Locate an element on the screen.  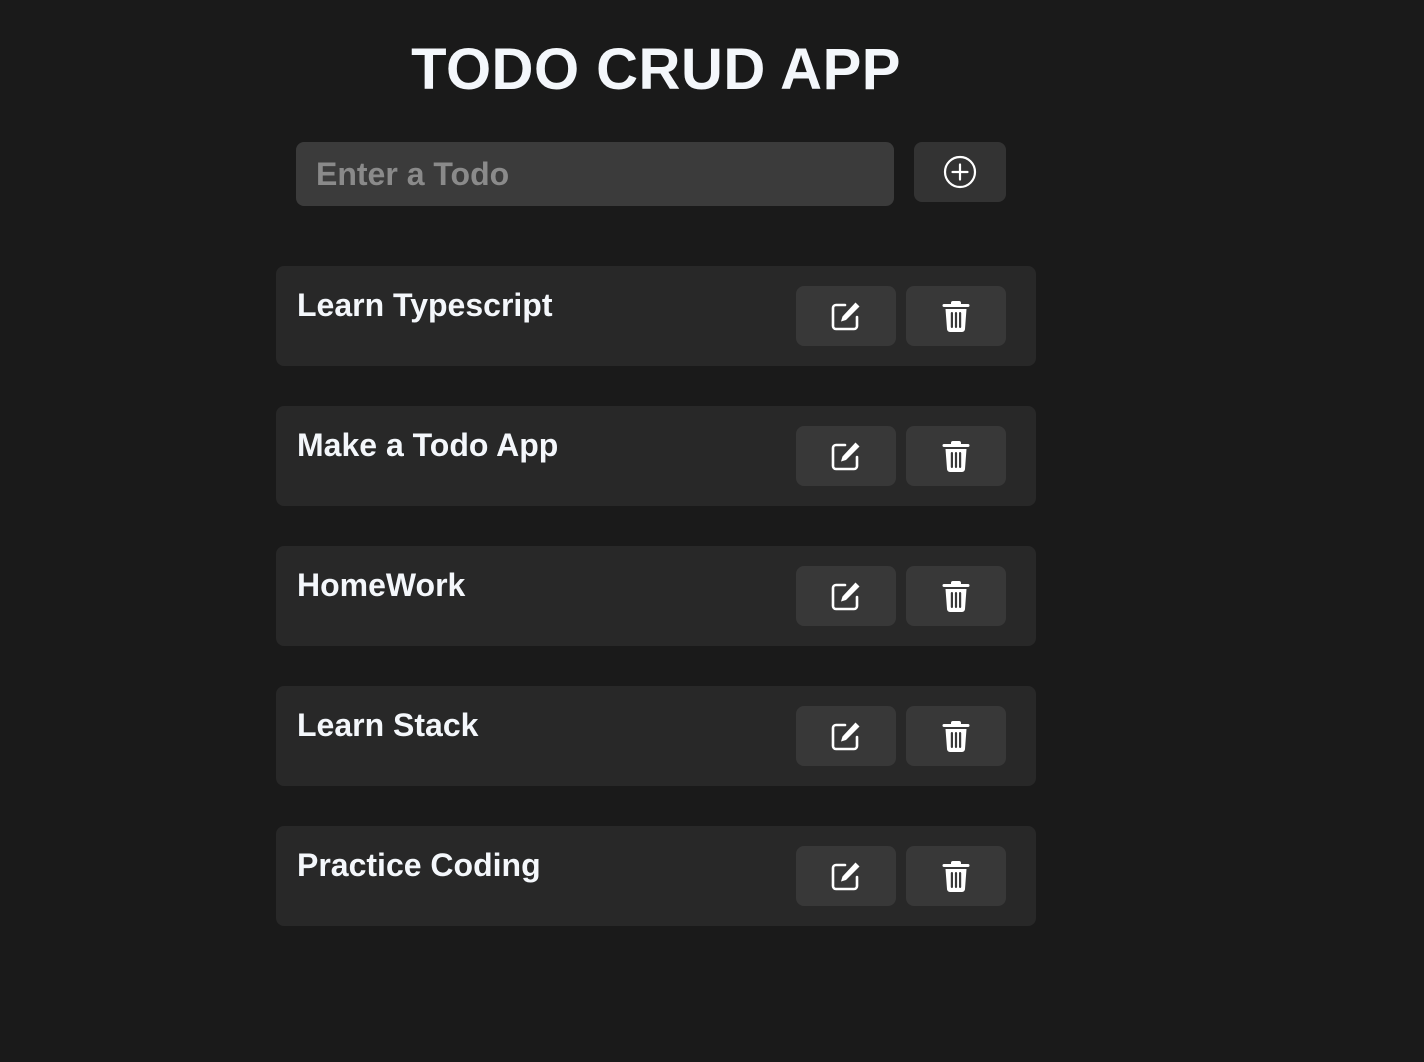
page-title: TODO CRUD APP is located at coordinates (656, 69).